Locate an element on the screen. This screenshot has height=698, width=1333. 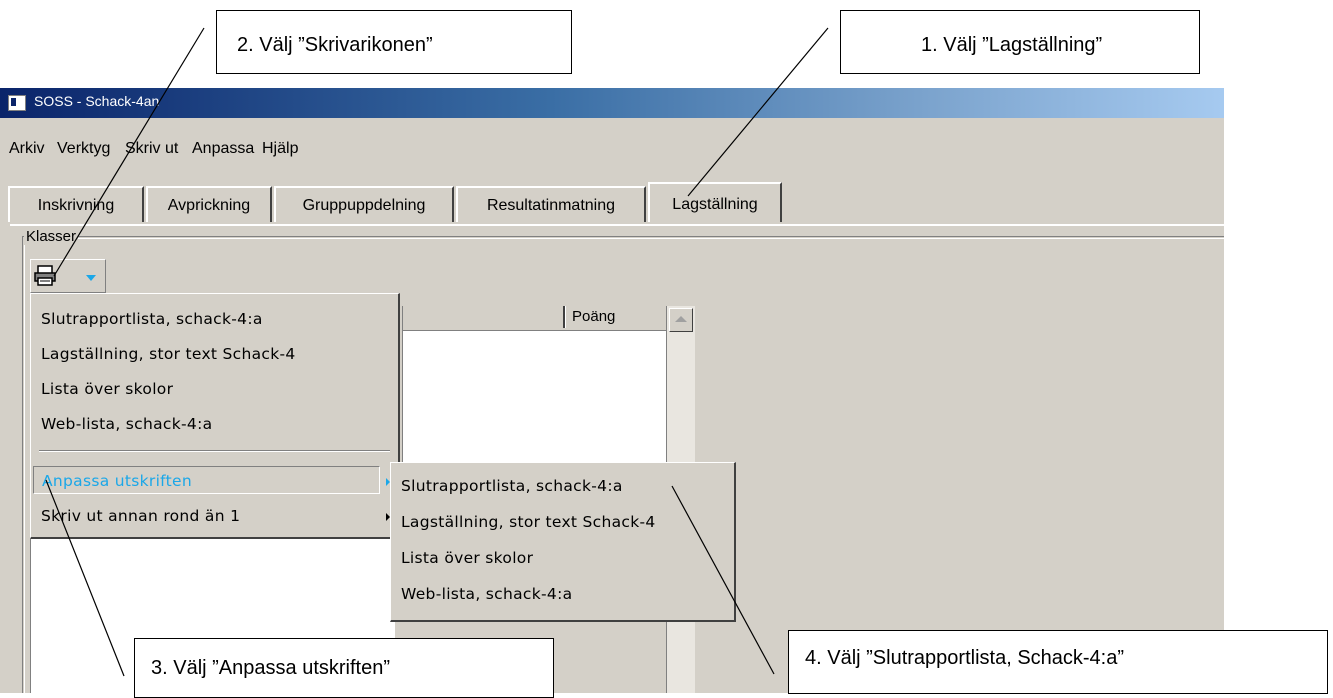
tab-avprickning: Avprickning is located at coordinates (209, 204).